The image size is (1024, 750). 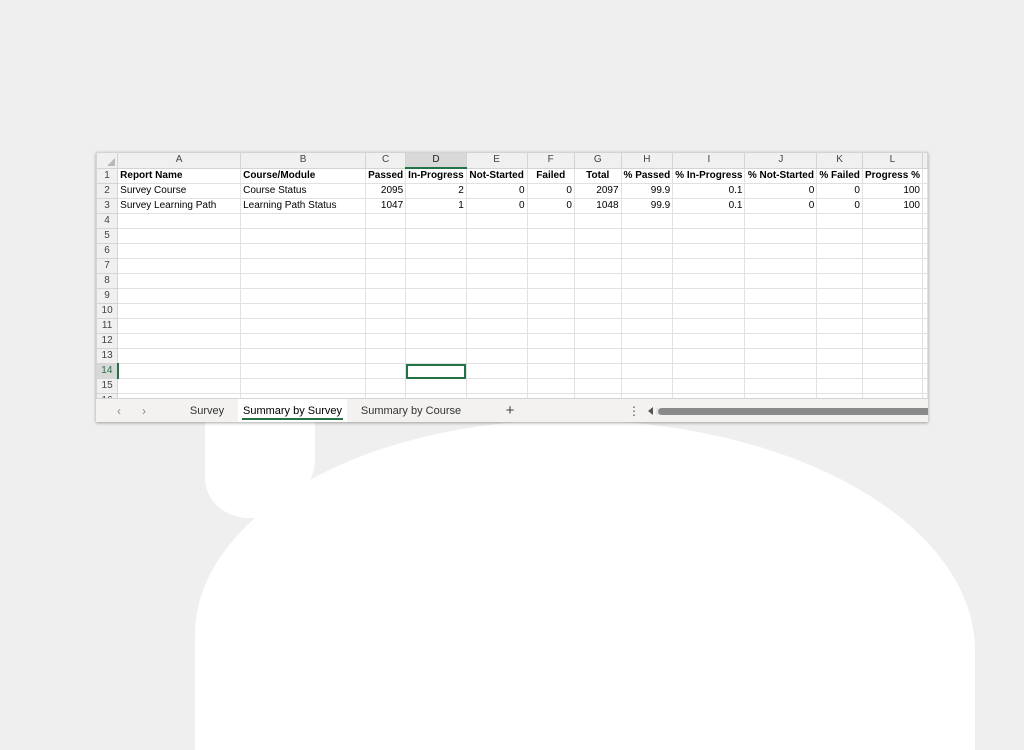 What do you see at coordinates (781, 266) in the screenshot?
I see `cell-j7` at bounding box center [781, 266].